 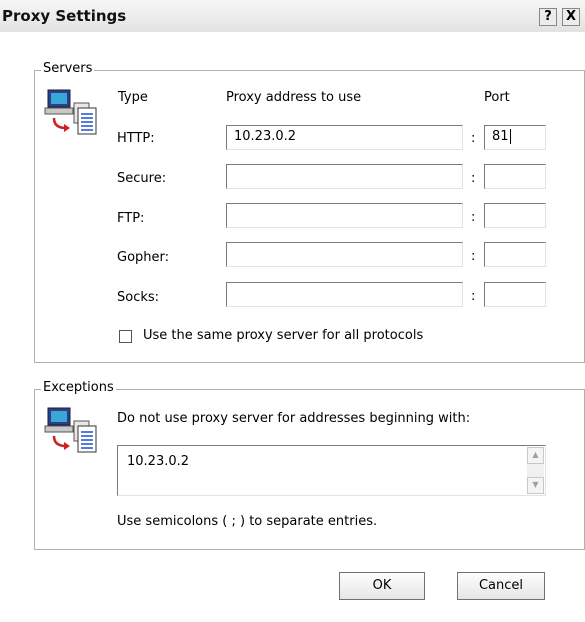 What do you see at coordinates (344, 294) in the screenshot?
I see `socks-address-input` at bounding box center [344, 294].